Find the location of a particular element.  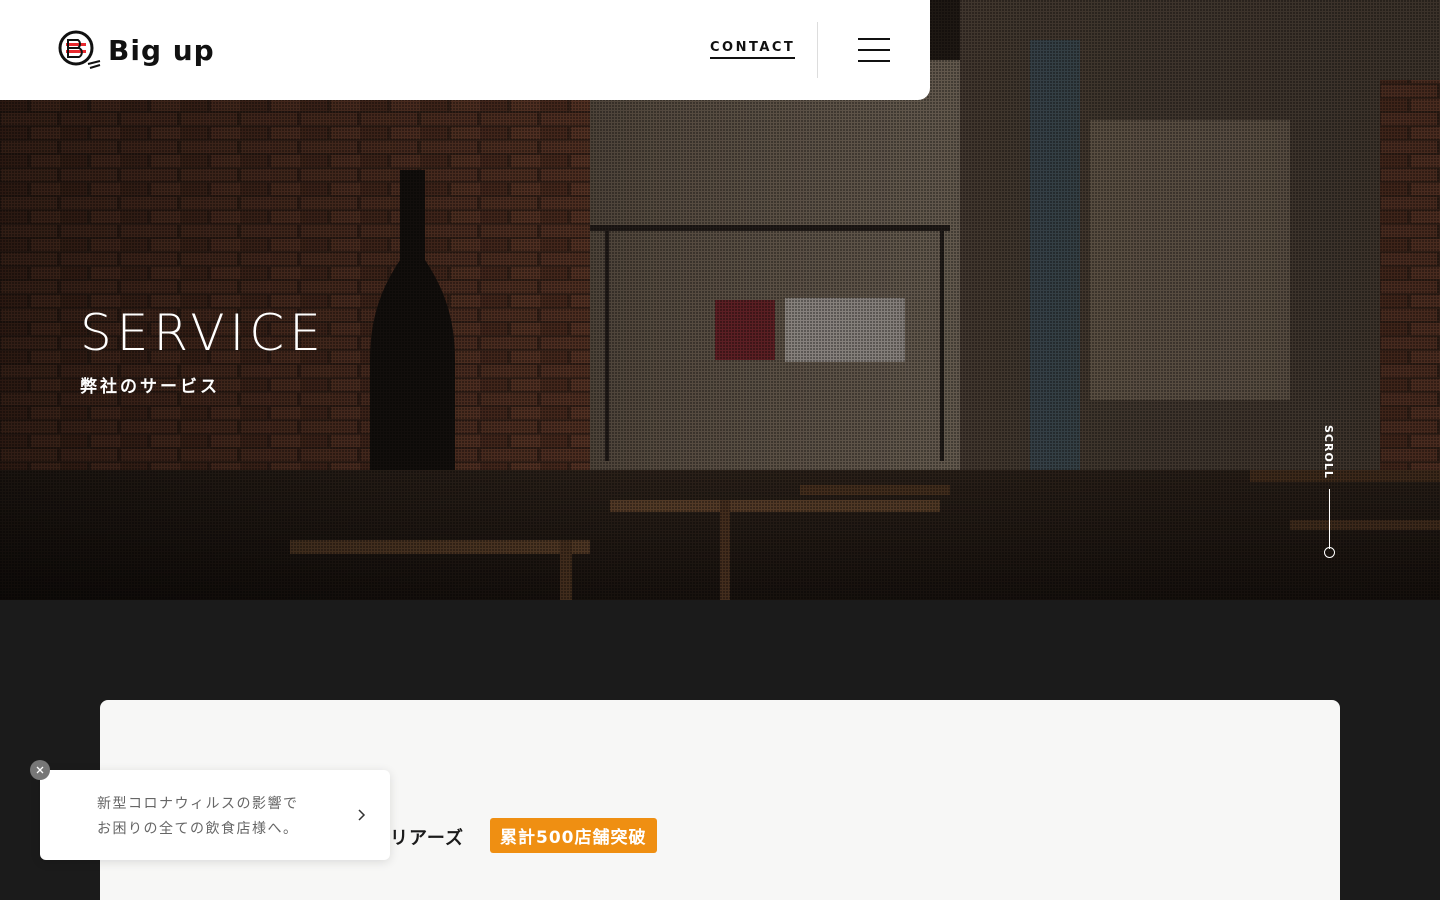

hero-heading-group: SERVICE 弊社のサービス is located at coordinates (203, 352).